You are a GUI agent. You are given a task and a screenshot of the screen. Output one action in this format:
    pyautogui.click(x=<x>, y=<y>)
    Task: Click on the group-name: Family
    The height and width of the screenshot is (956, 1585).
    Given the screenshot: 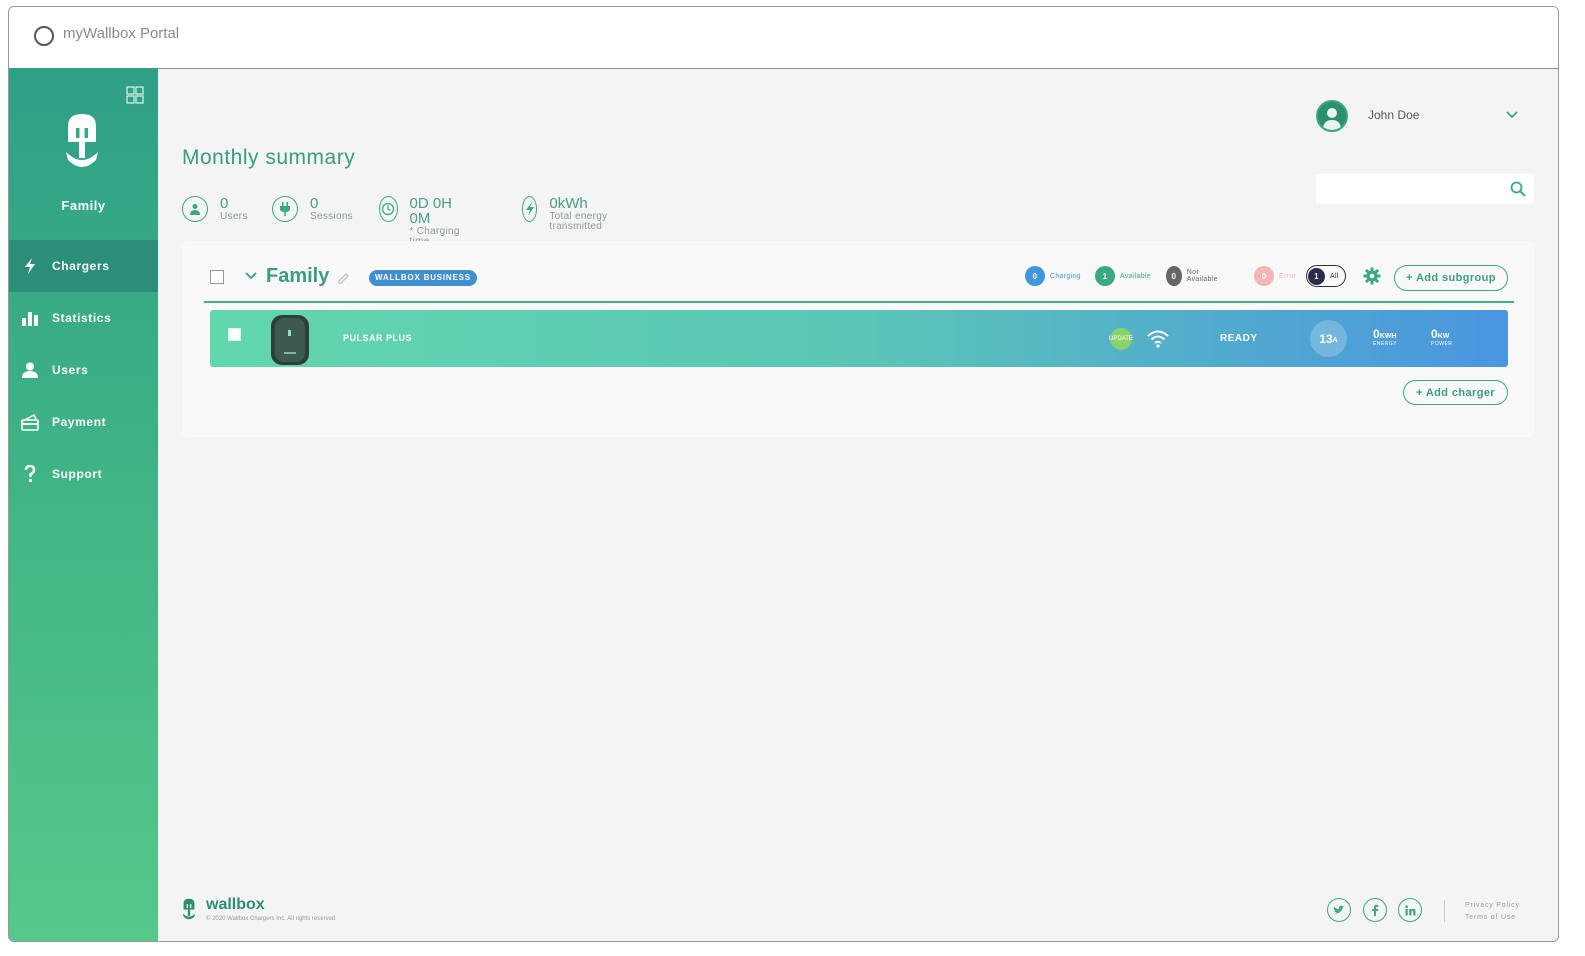 What is the action you would take?
    pyautogui.click(x=298, y=276)
    